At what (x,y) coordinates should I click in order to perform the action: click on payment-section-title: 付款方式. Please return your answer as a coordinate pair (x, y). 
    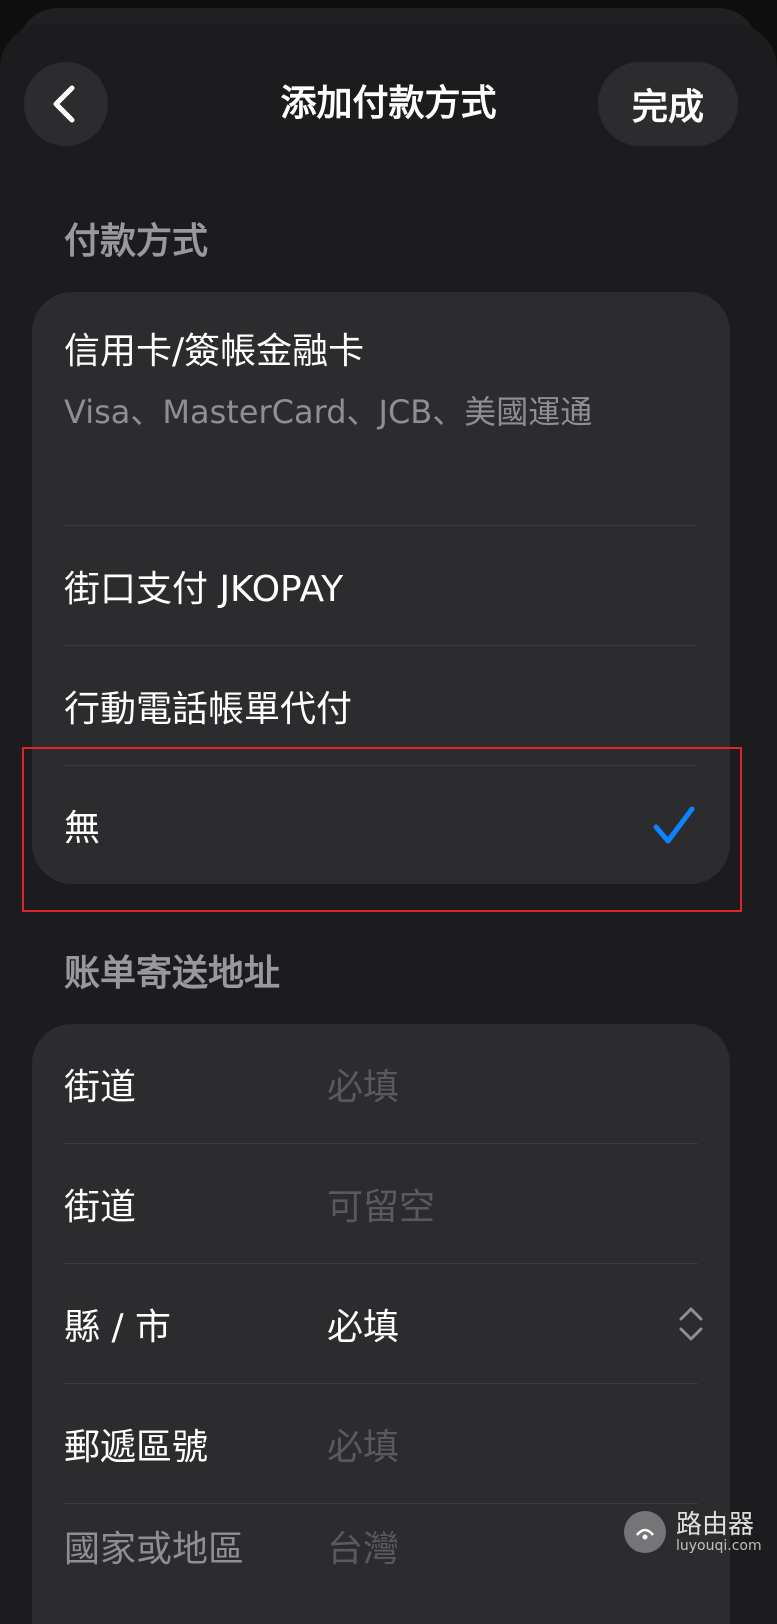
    Looking at the image, I should click on (136, 241).